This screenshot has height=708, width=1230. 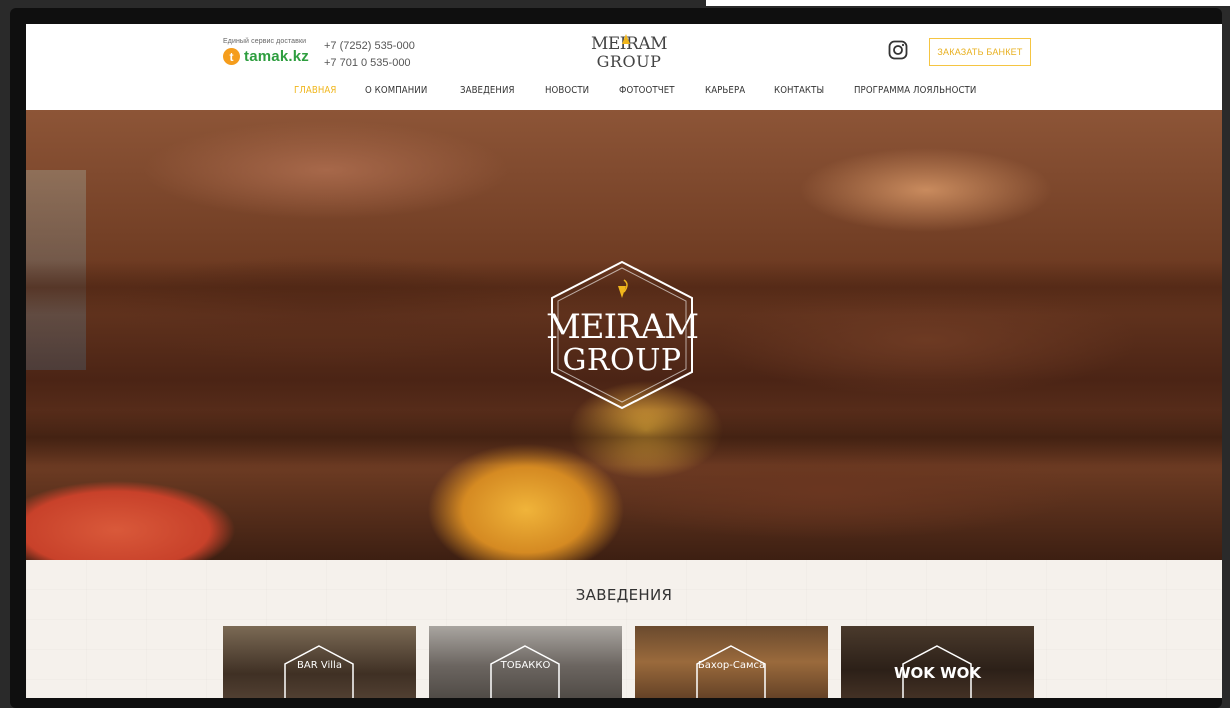 What do you see at coordinates (567, 93) in the screenshot?
I see `nav-item-news: НОВОСТИ` at bounding box center [567, 93].